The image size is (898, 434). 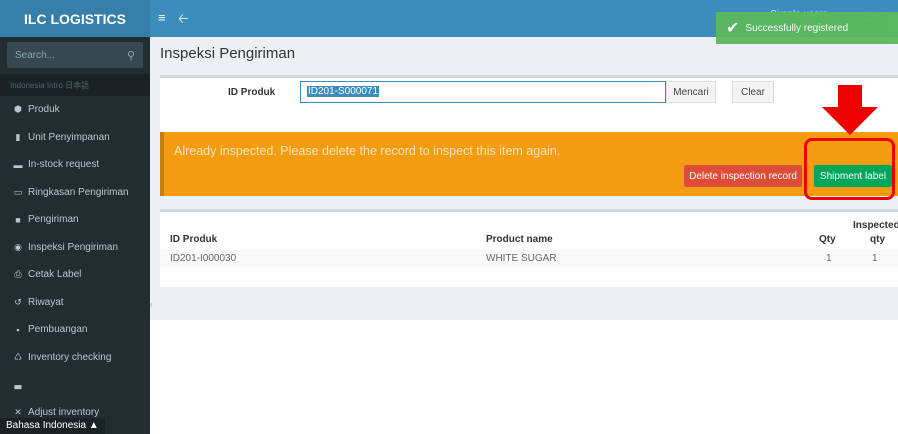 What do you see at coordinates (521, 258) in the screenshot?
I see `cell-product-name: WHITE SUGAR` at bounding box center [521, 258].